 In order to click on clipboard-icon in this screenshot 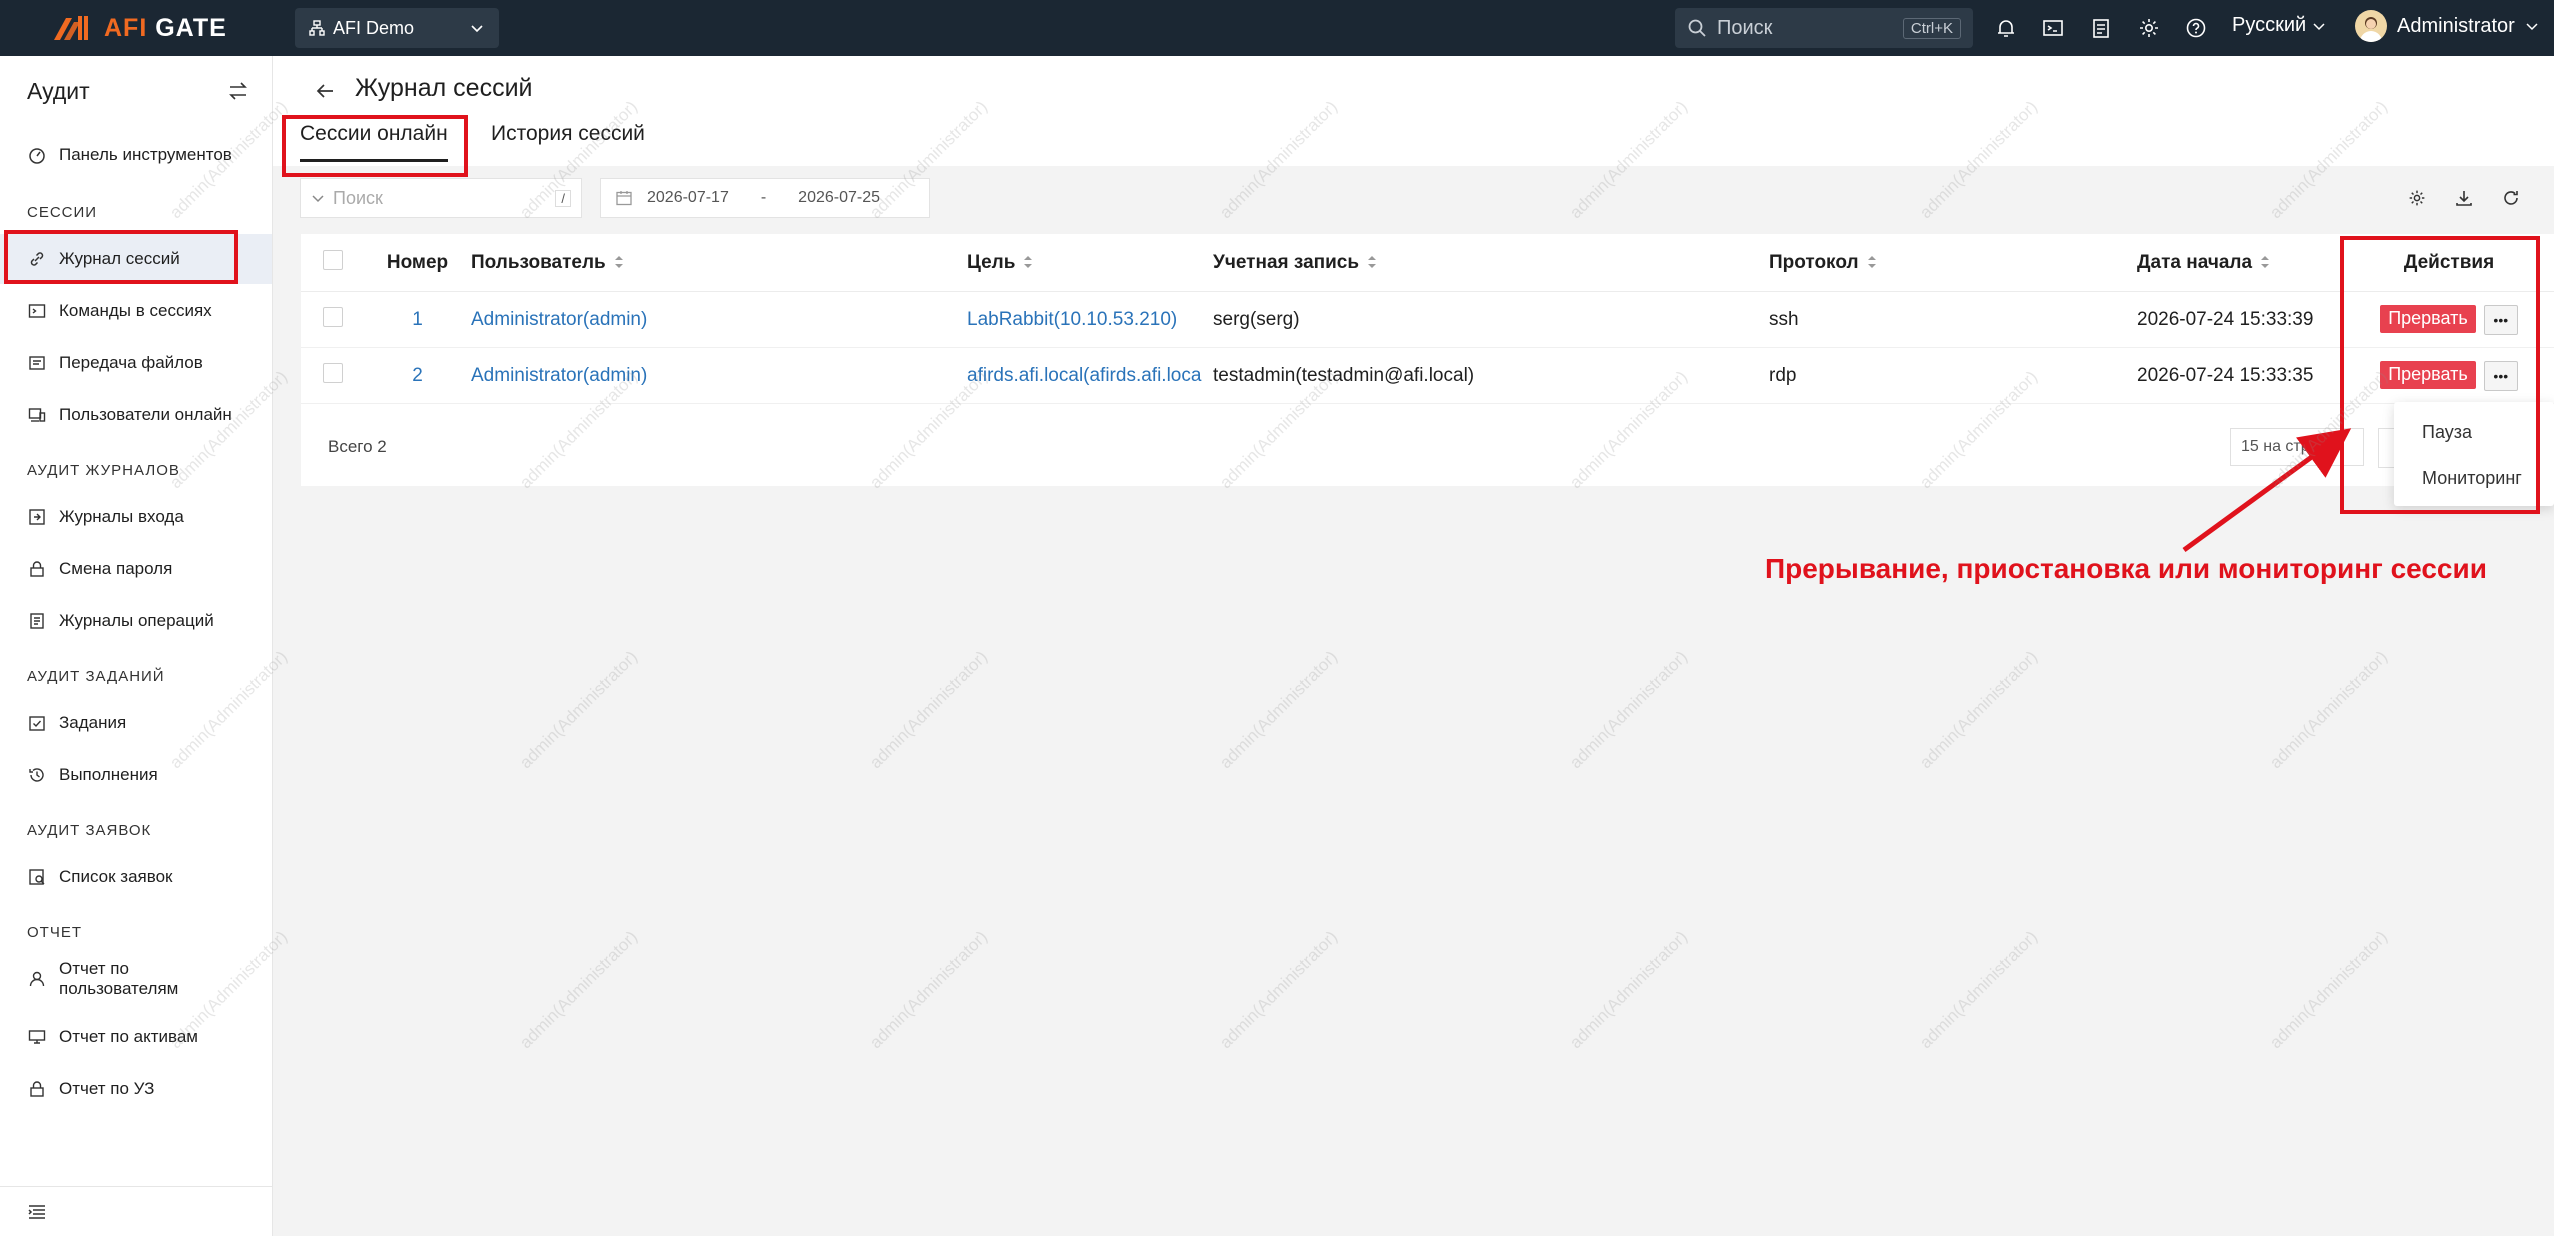, I will do `click(2101, 28)`.